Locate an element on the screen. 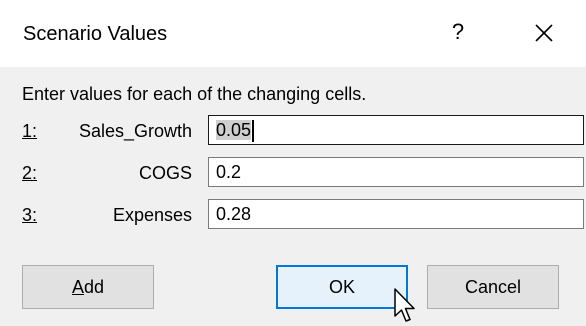 The height and width of the screenshot is (326, 586). value-input-3: 0.28 is located at coordinates (396, 214).